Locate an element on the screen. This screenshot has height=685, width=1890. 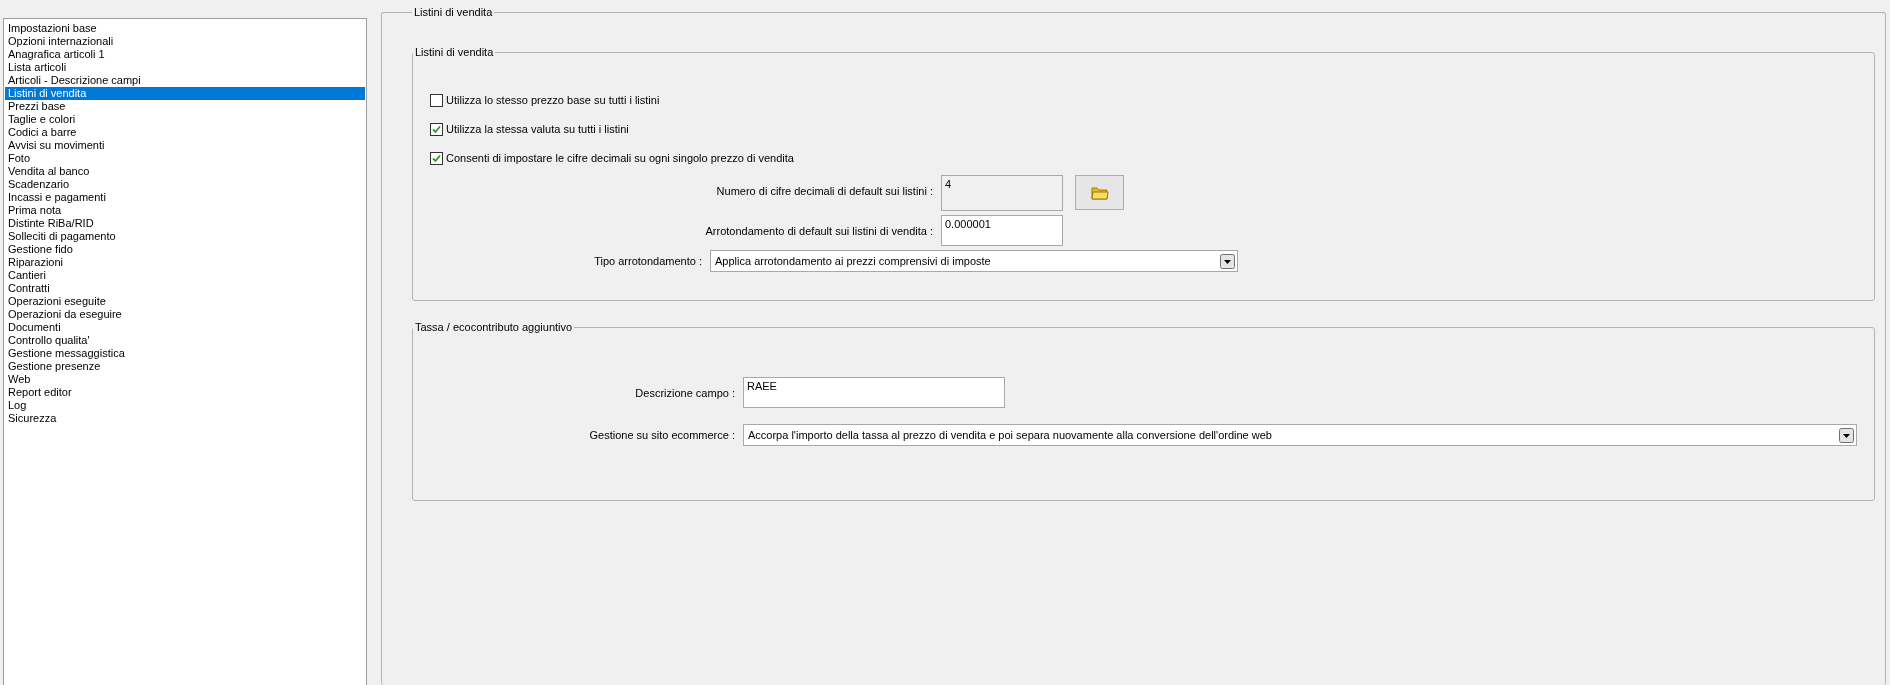
readonly-field: 4 is located at coordinates (1002, 193).